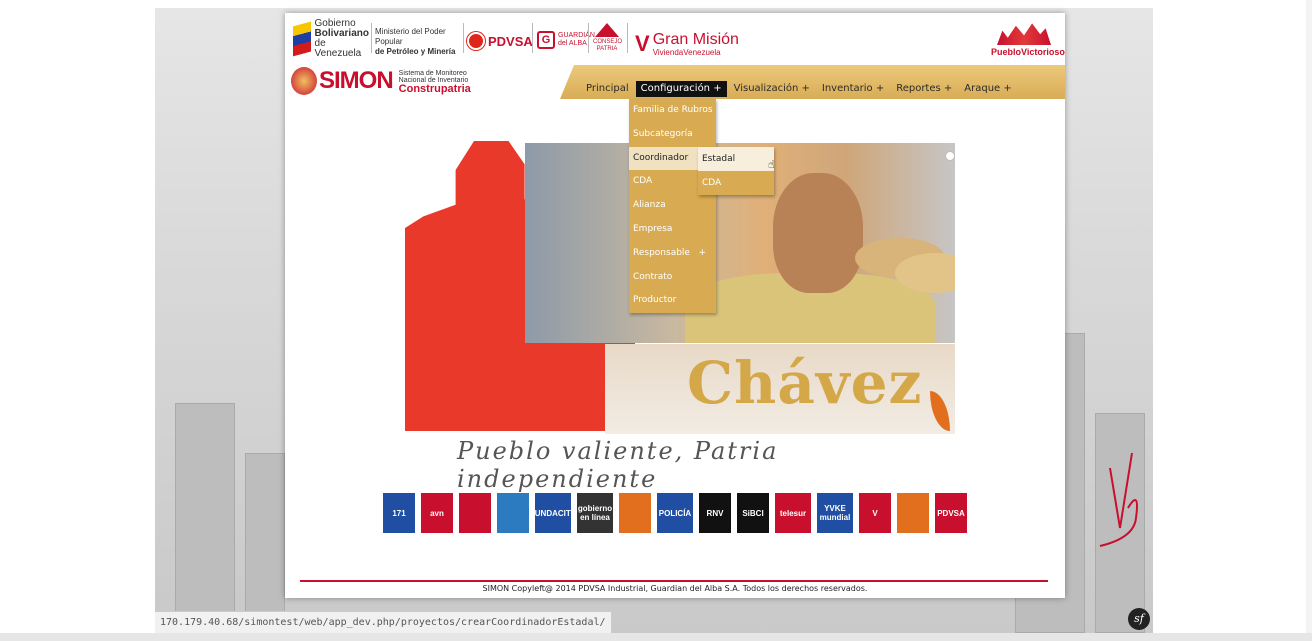 The image size is (1312, 641). I want to click on menu-item-responsable-label: Responsable, so click(661, 252).